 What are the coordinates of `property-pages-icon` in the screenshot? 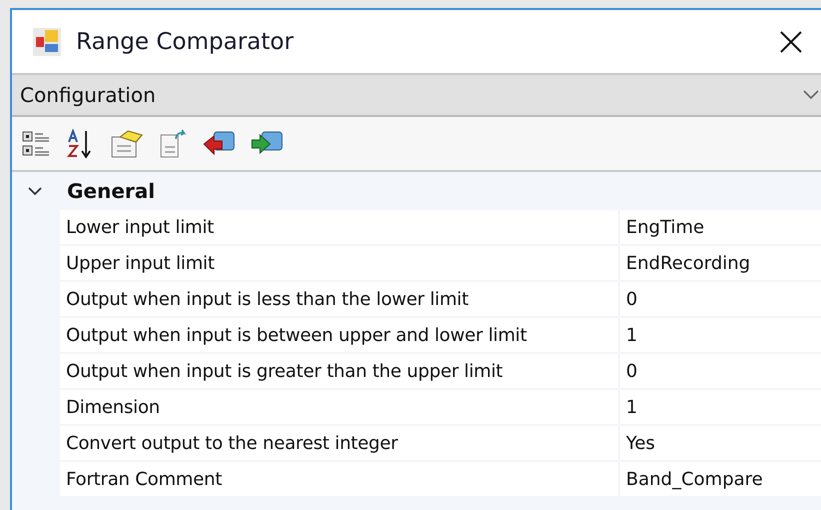 It's located at (127, 143).